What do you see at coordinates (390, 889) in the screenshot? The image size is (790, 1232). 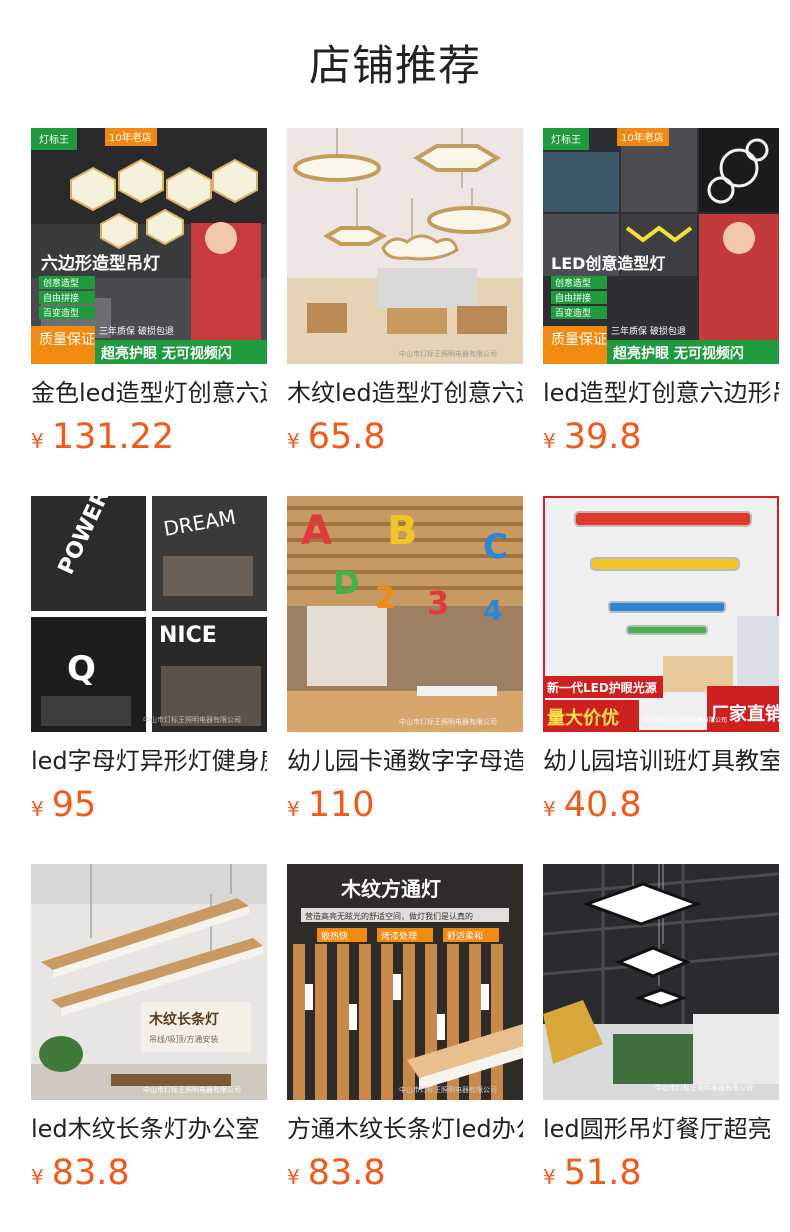 I see `image-headline: 木纹方通灯` at bounding box center [390, 889].